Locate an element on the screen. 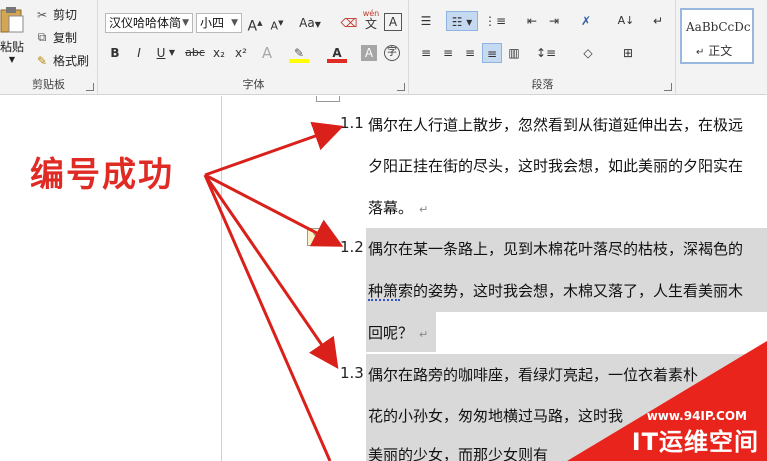 The width and height of the screenshot is (767, 461). bullets-icon: ☰ is located at coordinates (426, 21).